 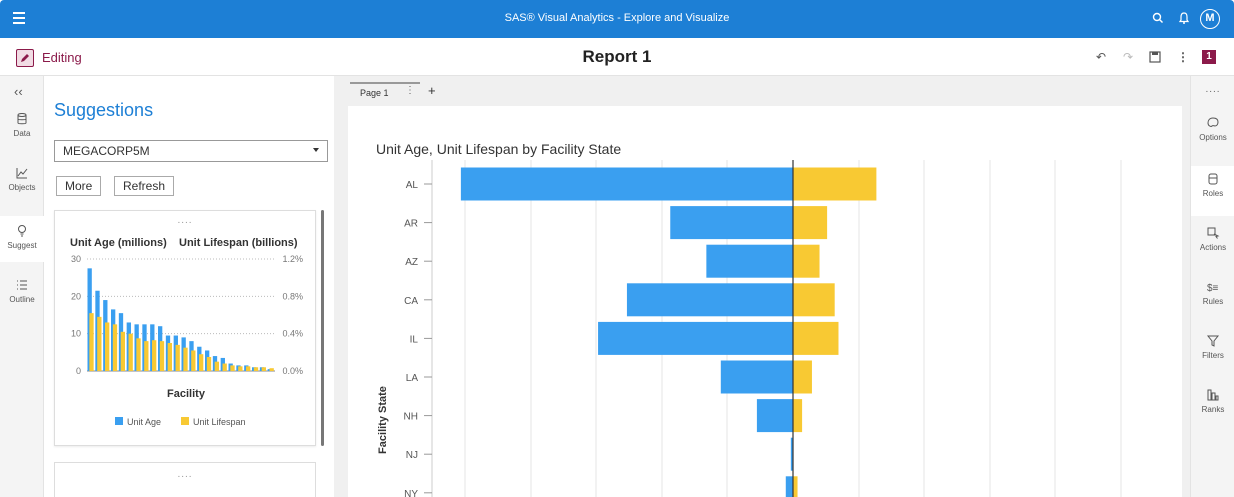 What do you see at coordinates (432, 90) in the screenshot?
I see `add-page-button: +` at bounding box center [432, 90].